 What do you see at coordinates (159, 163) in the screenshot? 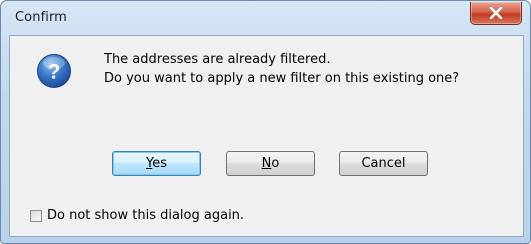
I see `yes-label-rest: es` at bounding box center [159, 163].